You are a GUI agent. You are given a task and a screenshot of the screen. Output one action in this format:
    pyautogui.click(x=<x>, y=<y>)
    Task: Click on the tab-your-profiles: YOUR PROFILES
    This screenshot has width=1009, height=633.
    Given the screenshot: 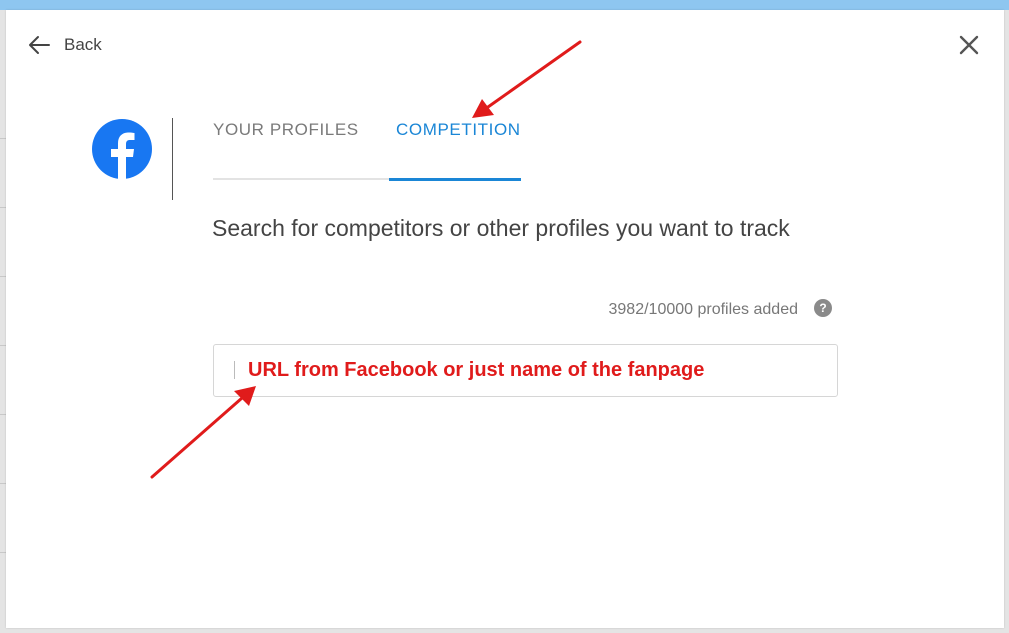 What is the action you would take?
    pyautogui.click(x=301, y=144)
    